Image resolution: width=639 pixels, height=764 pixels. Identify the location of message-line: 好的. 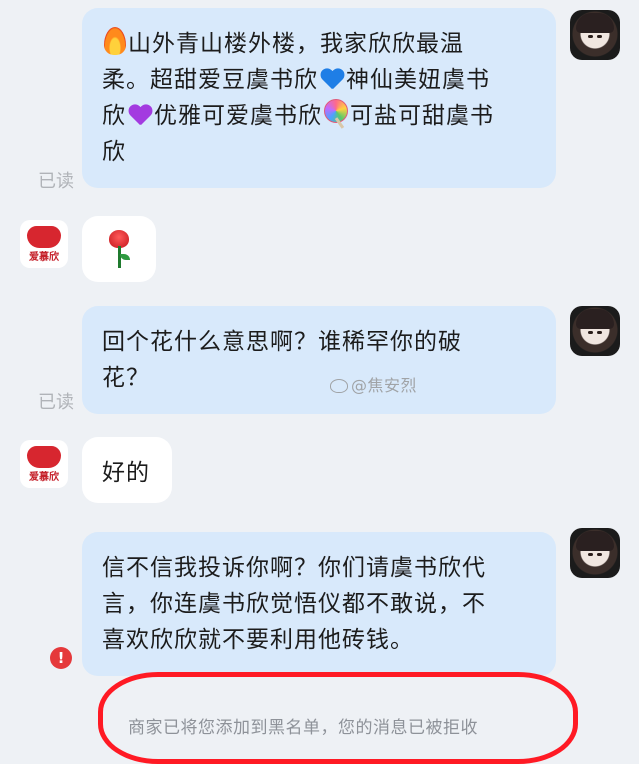
(126, 473).